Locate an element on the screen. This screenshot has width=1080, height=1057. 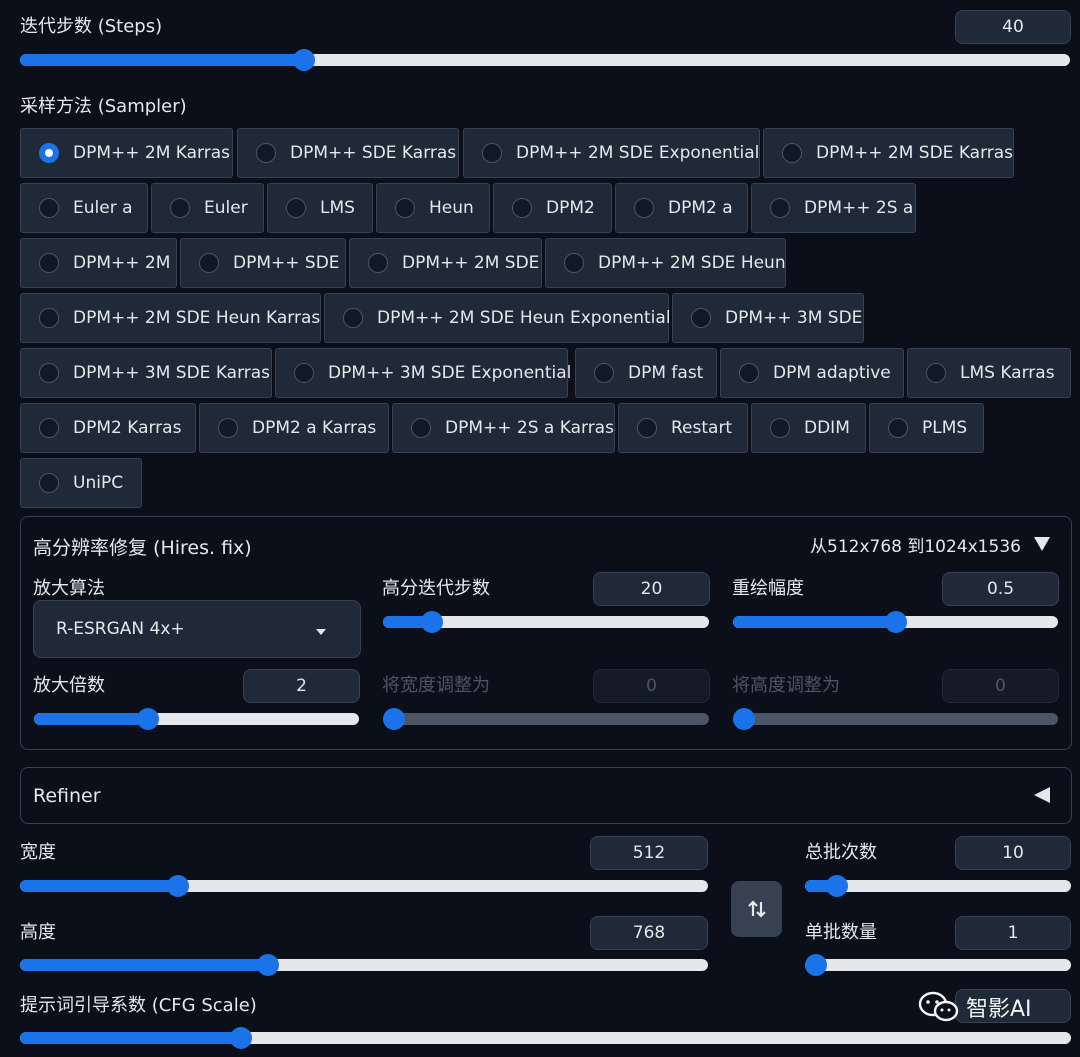
sampler-option: DPM++ SDE Karras is located at coordinates (348, 153).